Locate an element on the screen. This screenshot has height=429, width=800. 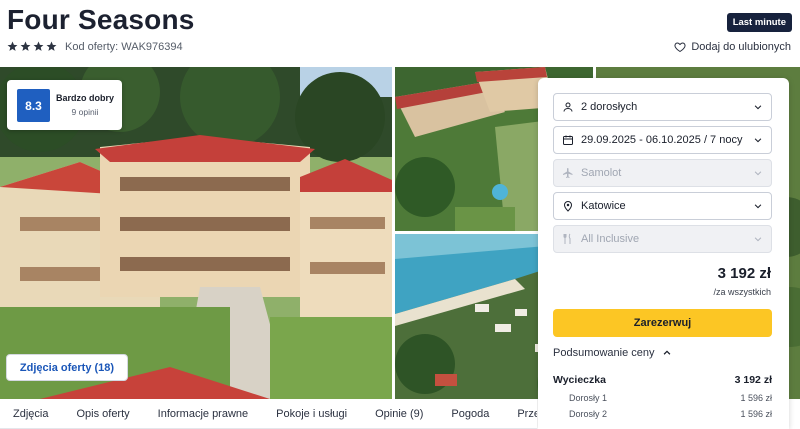
dates-select: 29.09.2025 - 06.10.2025 / 7 nocy is located at coordinates (662, 140).